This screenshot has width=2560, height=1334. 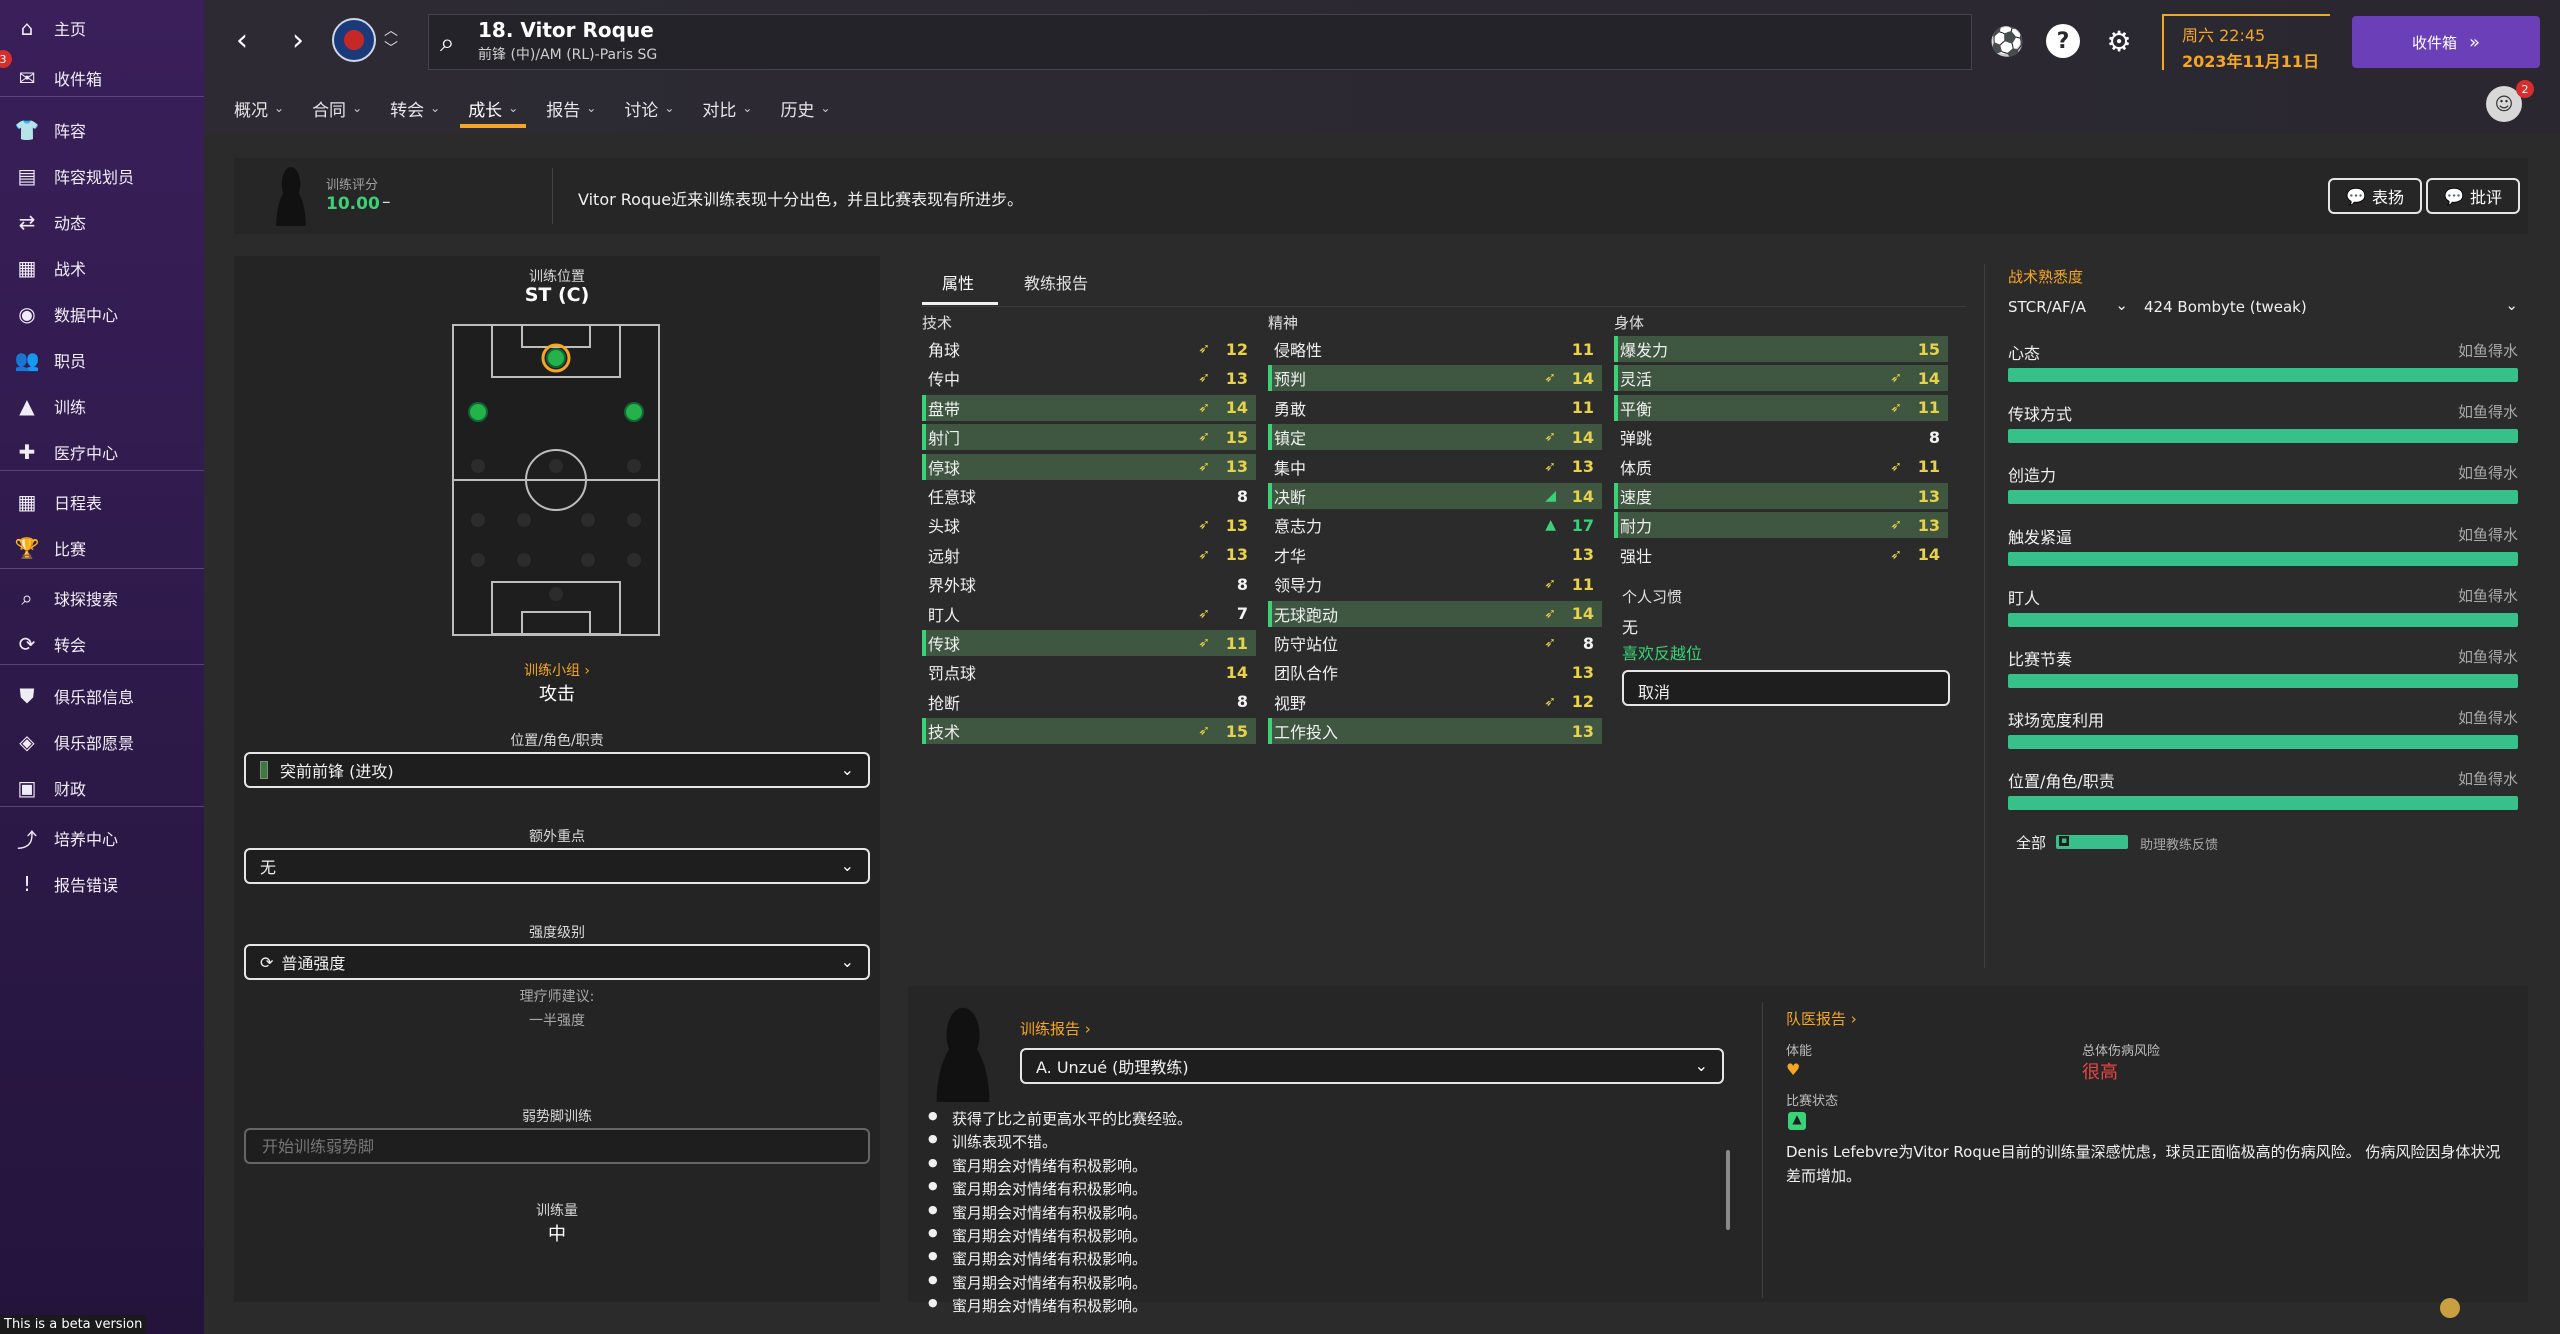 I want to click on familiarity-row: 传球方式 如鱼得水, so click(x=2263, y=422).